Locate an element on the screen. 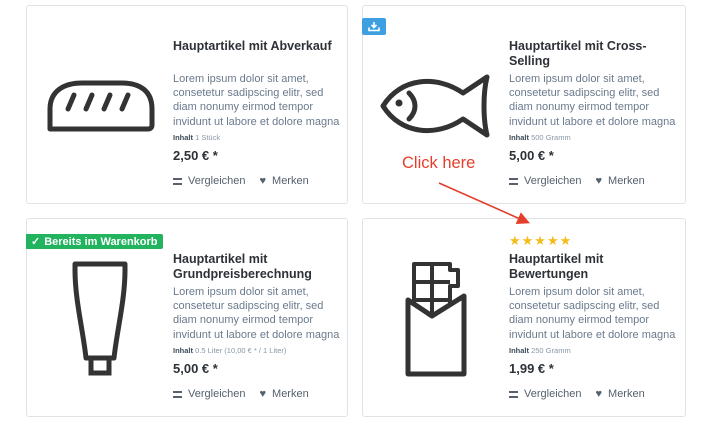 This screenshot has height=424, width=725. product-title: Hauptartikel mit Abverkauf is located at coordinates (260, 46).